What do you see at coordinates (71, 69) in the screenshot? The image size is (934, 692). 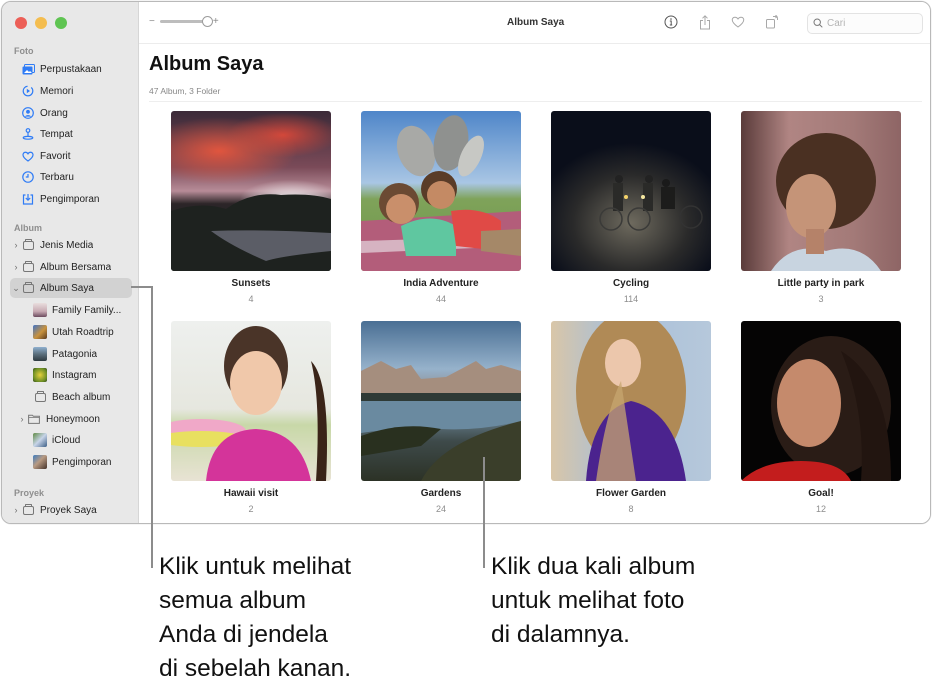 I see `sidebar-item-perpustakaan: Perpustakaan` at bounding box center [71, 69].